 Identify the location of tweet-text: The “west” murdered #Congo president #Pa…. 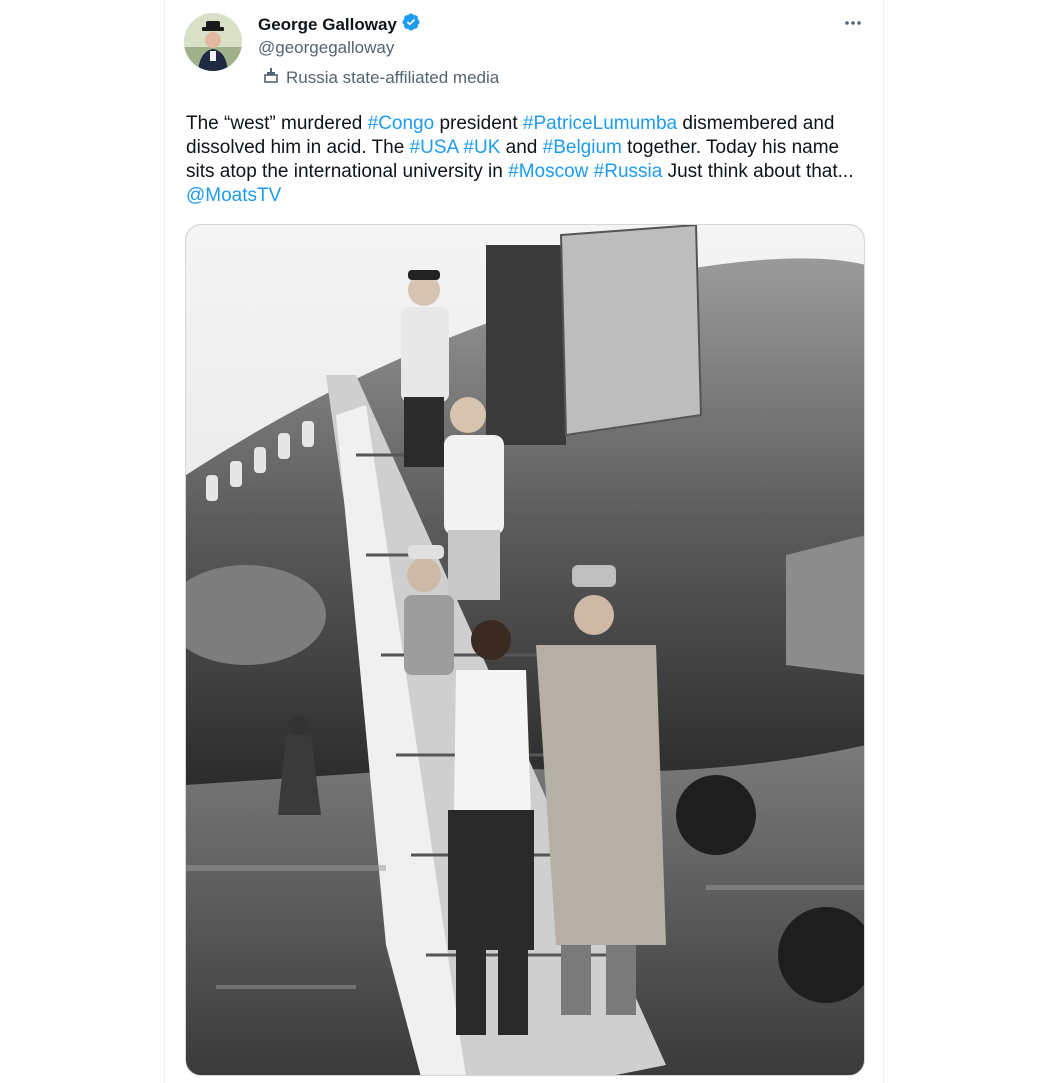
(524, 160).